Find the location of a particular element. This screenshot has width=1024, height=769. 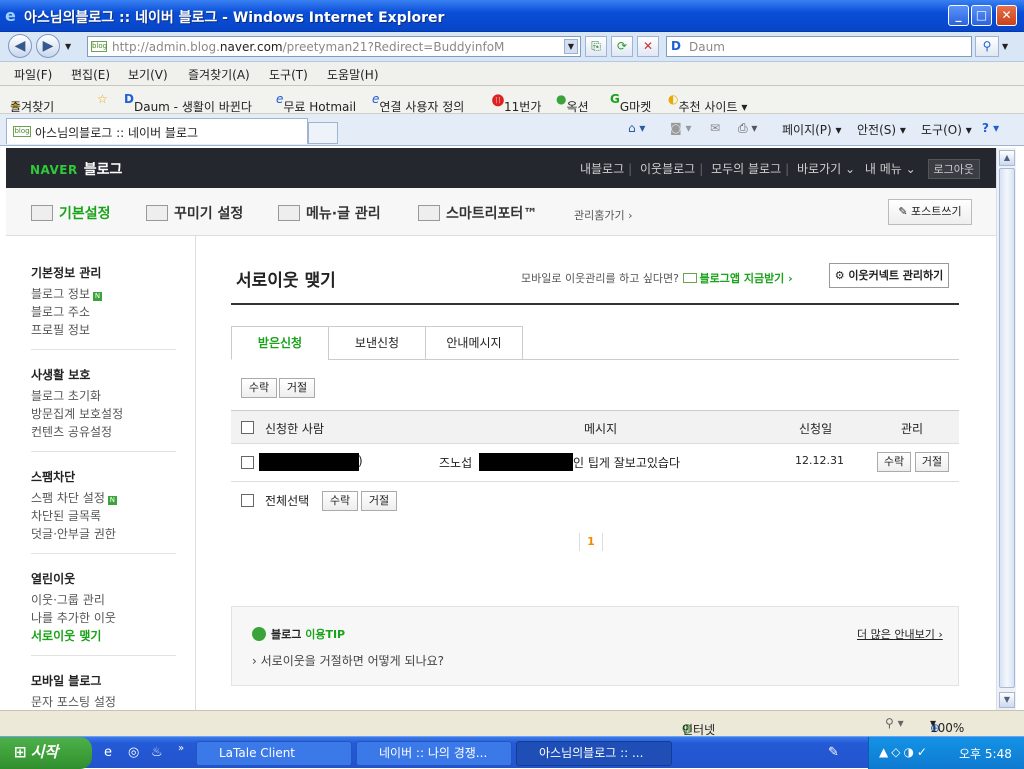

new-tab-button is located at coordinates (323, 133).